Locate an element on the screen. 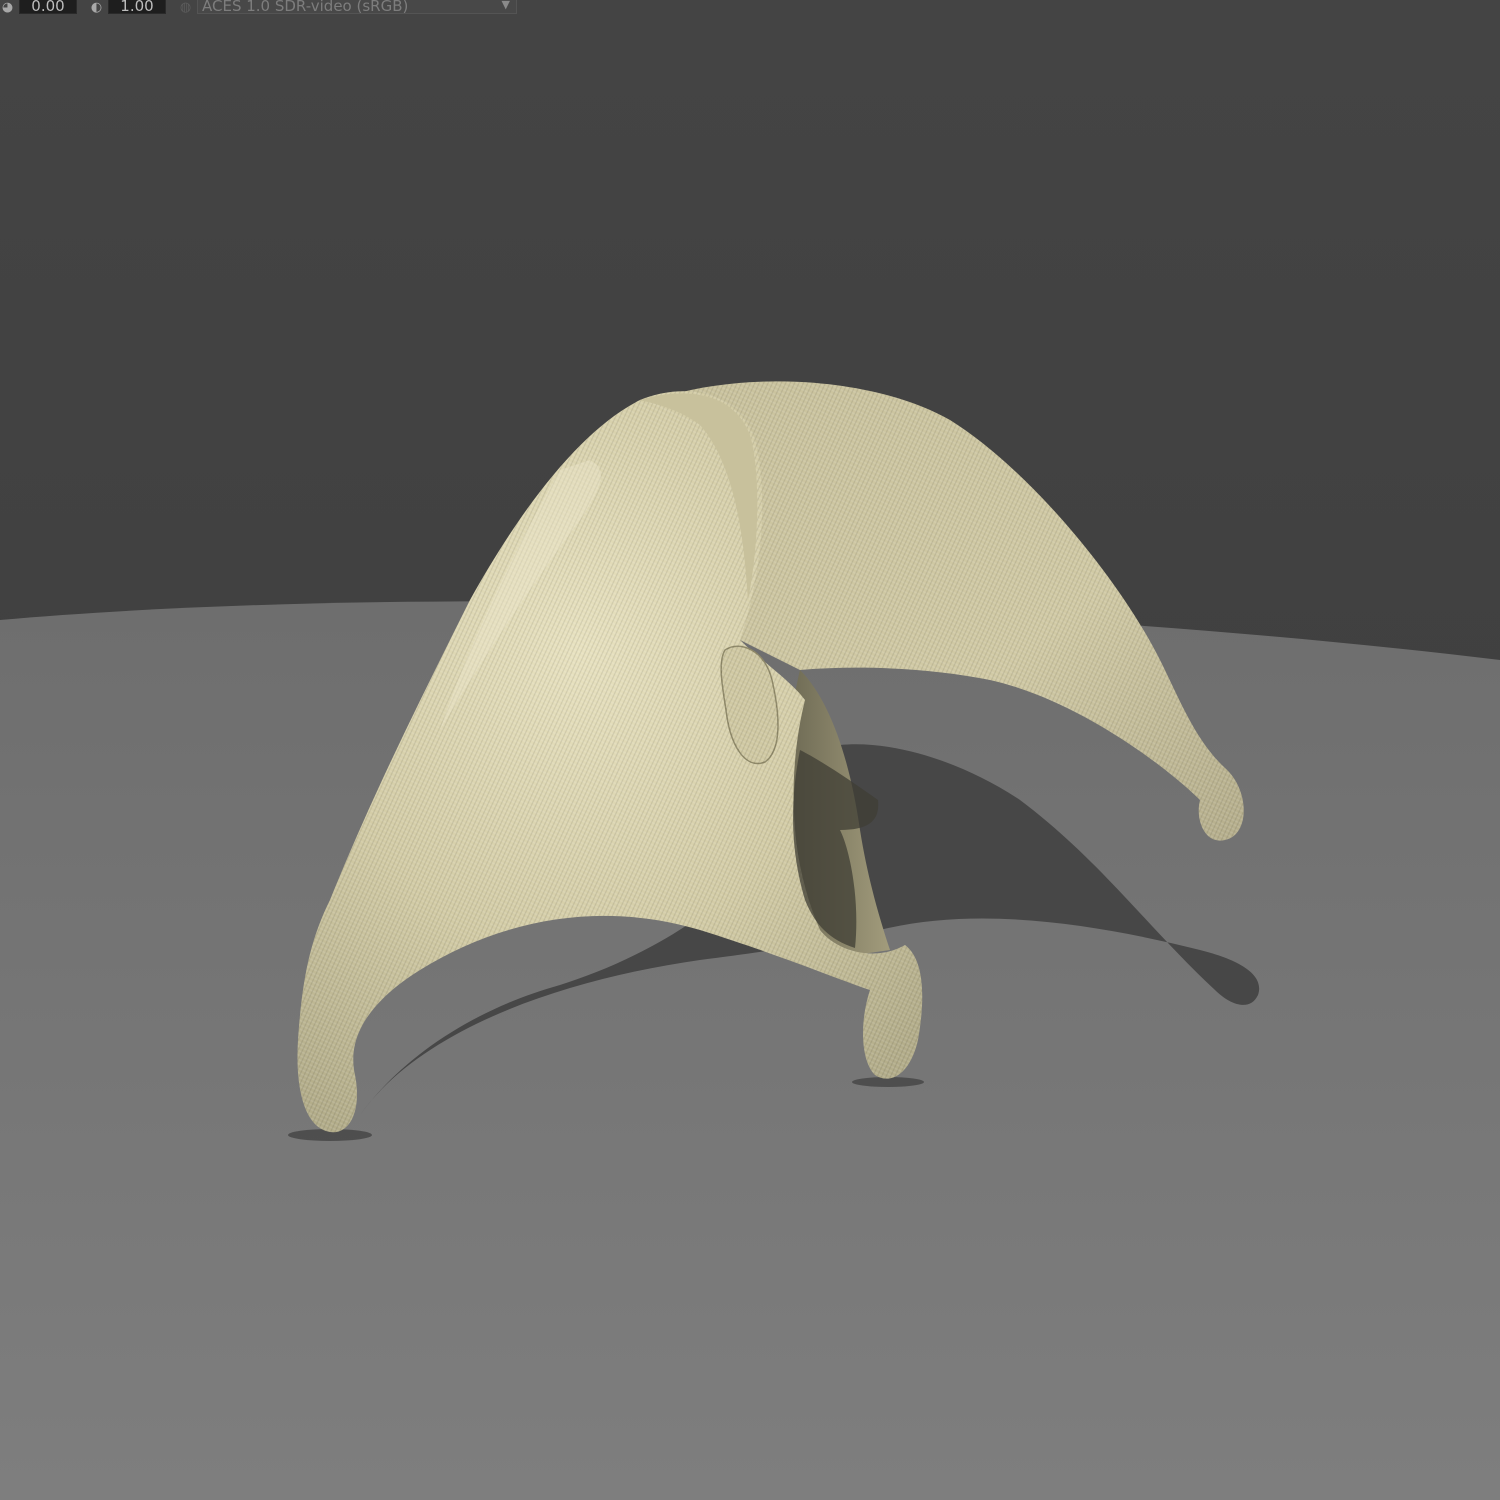  gamma-icon: ◐ is located at coordinates (96, 7).